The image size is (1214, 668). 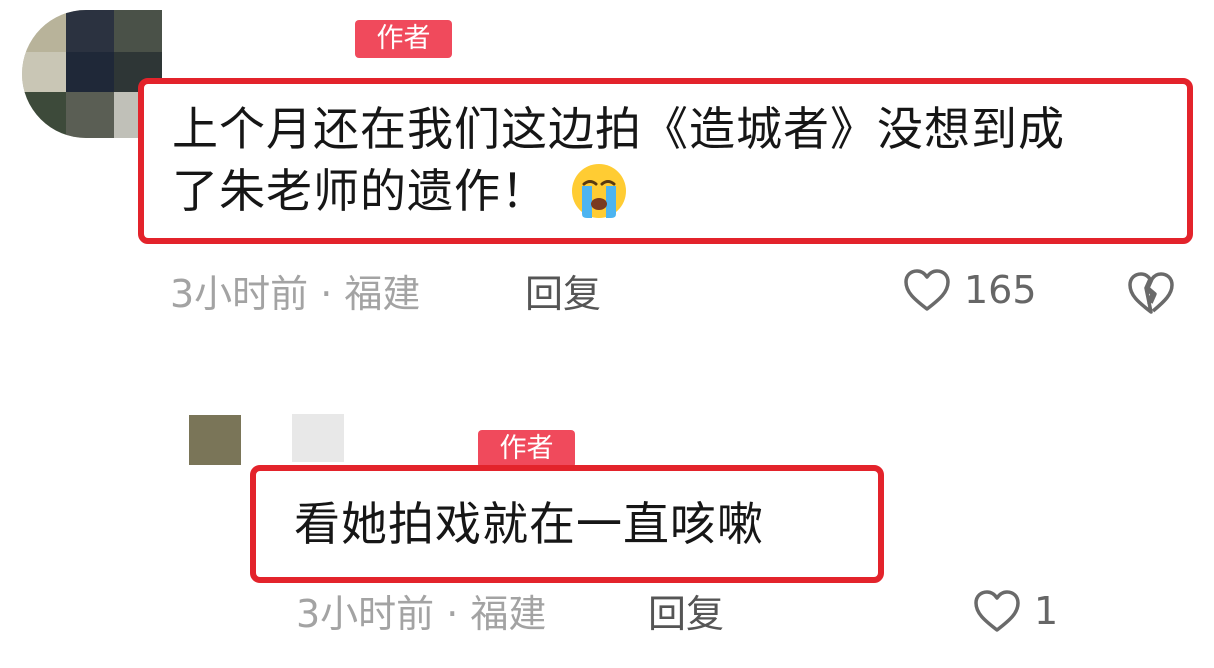 I want to click on reply-target-avatar, so click(x=318, y=438).